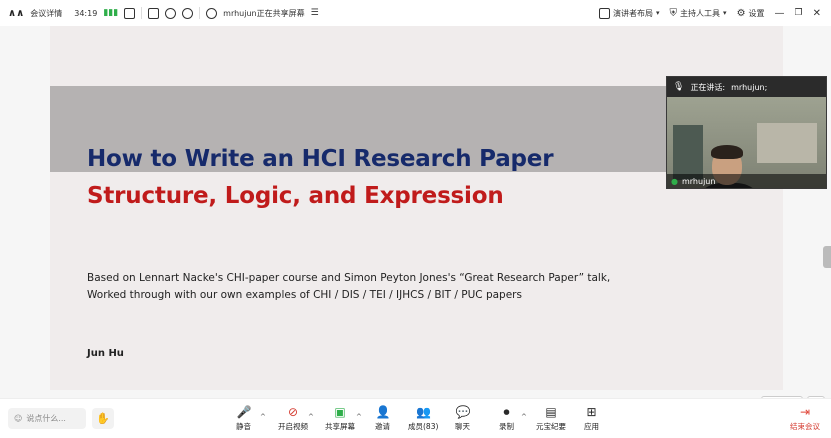 This screenshot has width=831, height=438. Describe the element at coordinates (212, 13) in the screenshot. I see `sharer-avatar-icon` at that location.